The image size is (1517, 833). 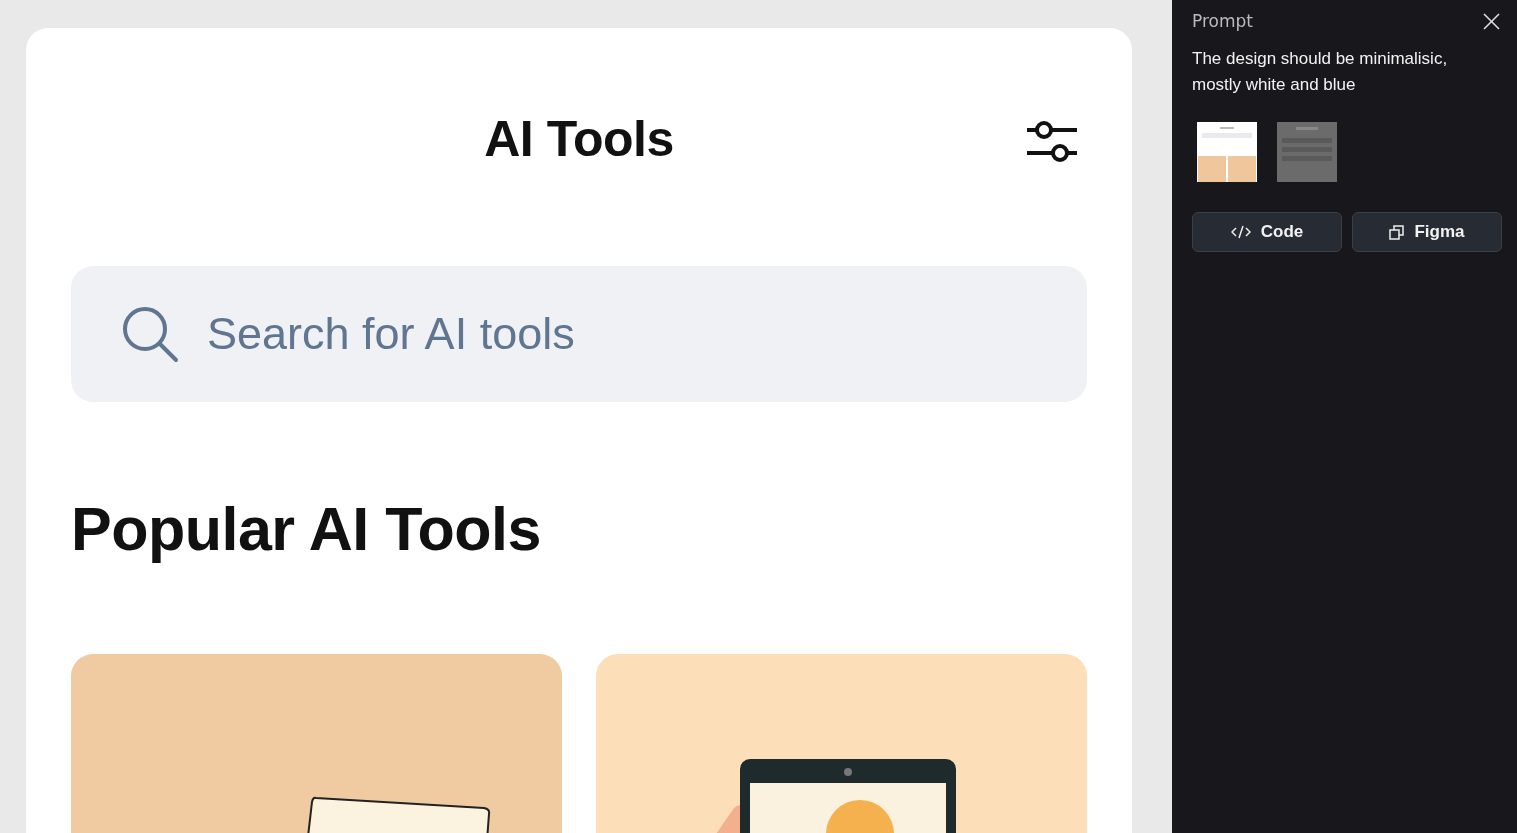 What do you see at coordinates (1240, 232) in the screenshot?
I see `code-icon` at bounding box center [1240, 232].